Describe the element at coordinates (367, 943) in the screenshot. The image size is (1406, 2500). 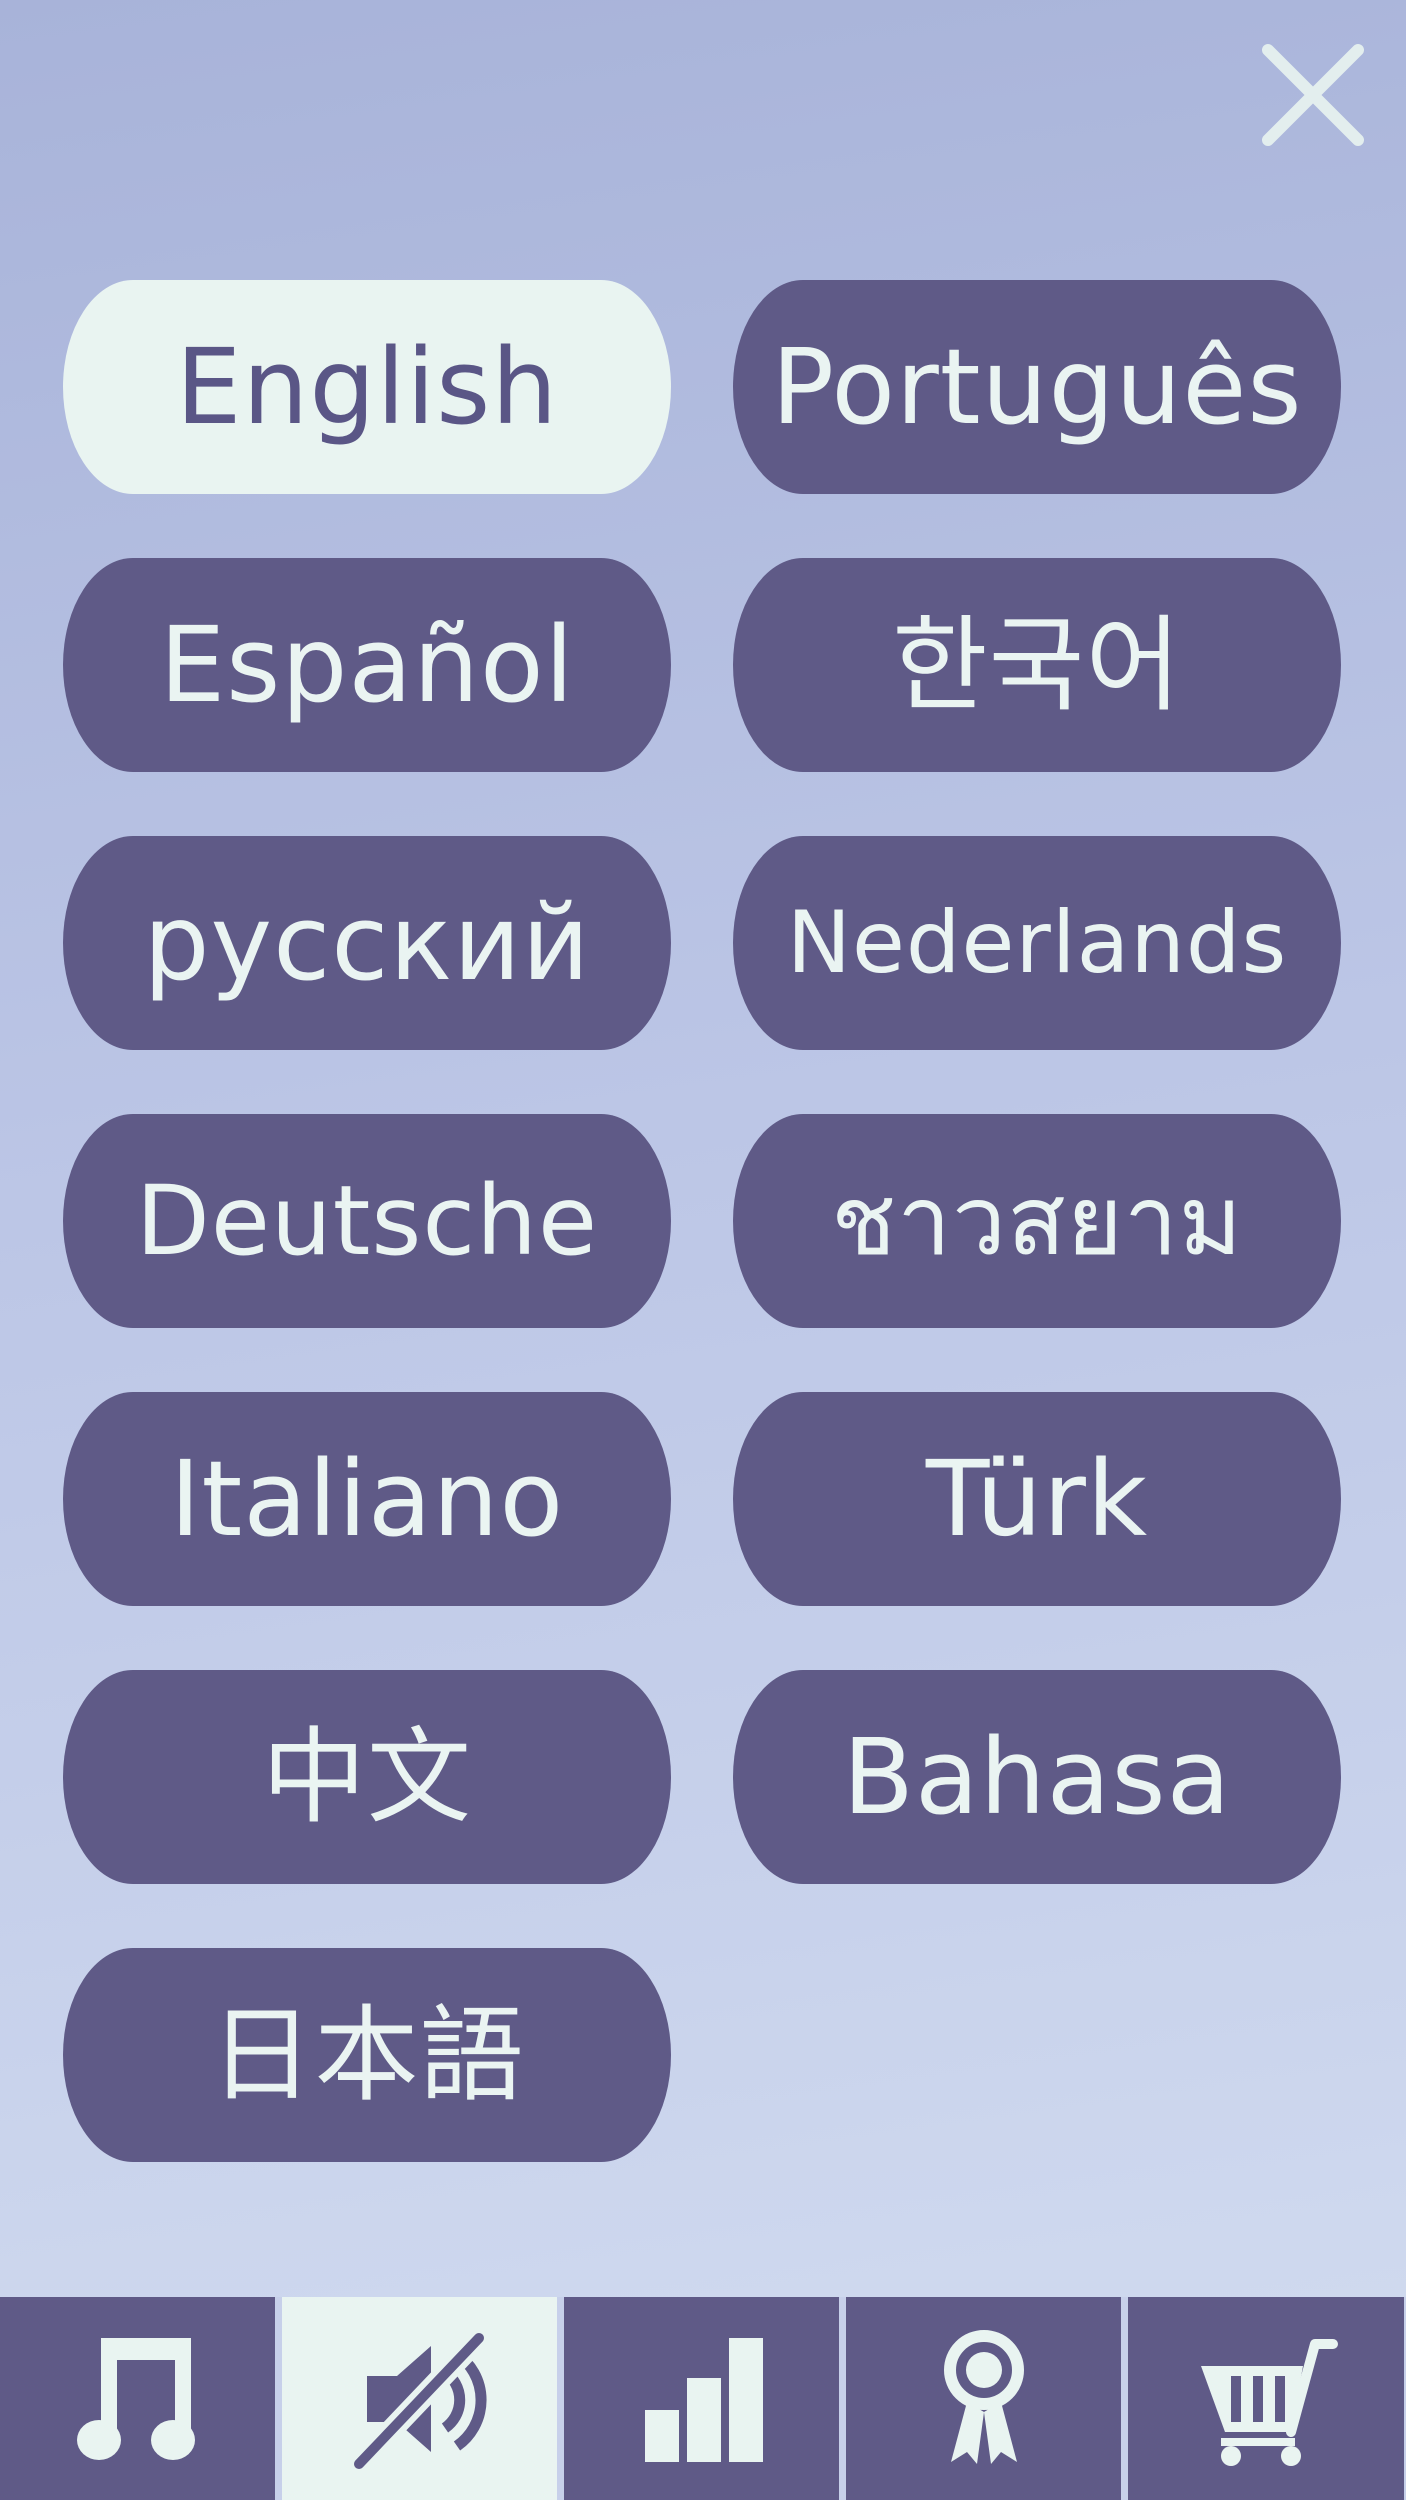
I see `language-button-russian: русский` at that location.